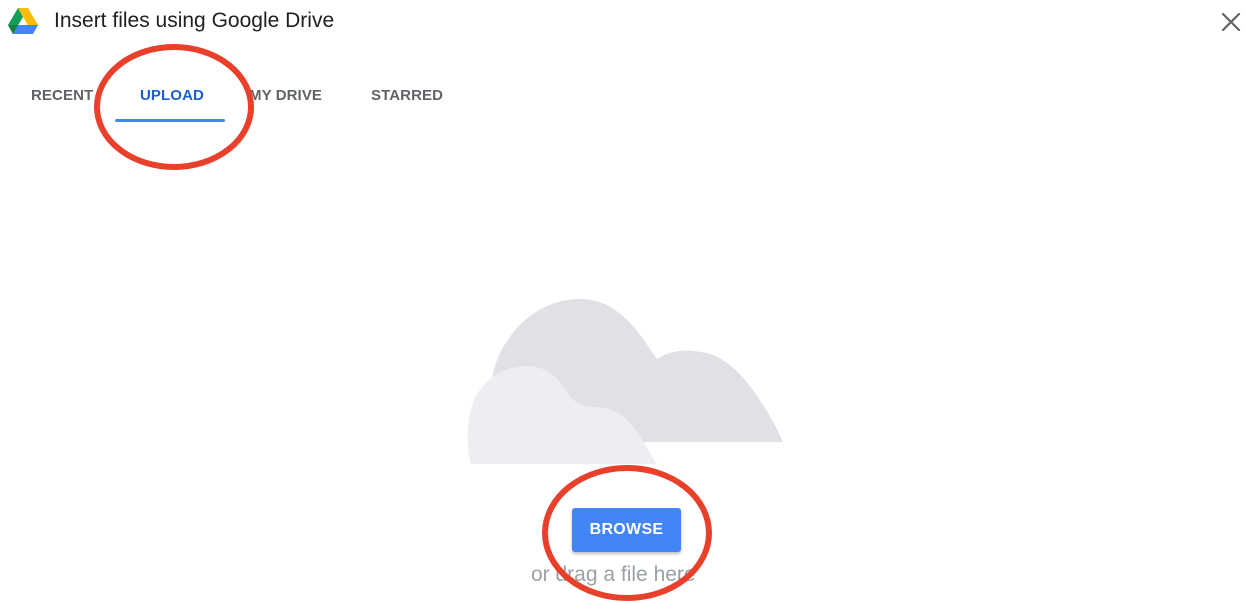 Image resolution: width=1246 pixels, height=603 pixels. I want to click on tab-my-drive: MY DRIVE, so click(285, 98).